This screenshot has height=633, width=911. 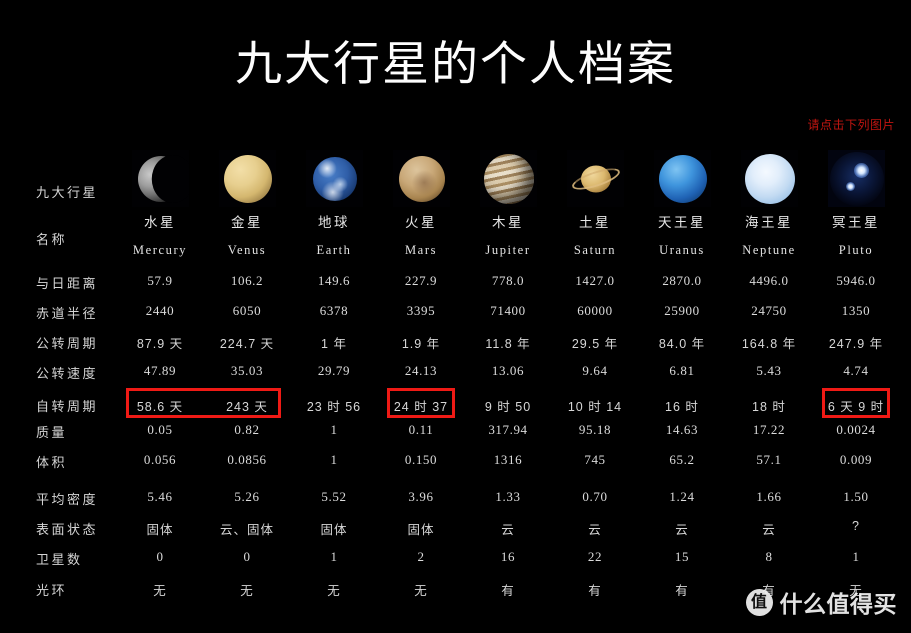 What do you see at coordinates (160, 591) in the screenshot?
I see `rings-cell-0: 无` at bounding box center [160, 591].